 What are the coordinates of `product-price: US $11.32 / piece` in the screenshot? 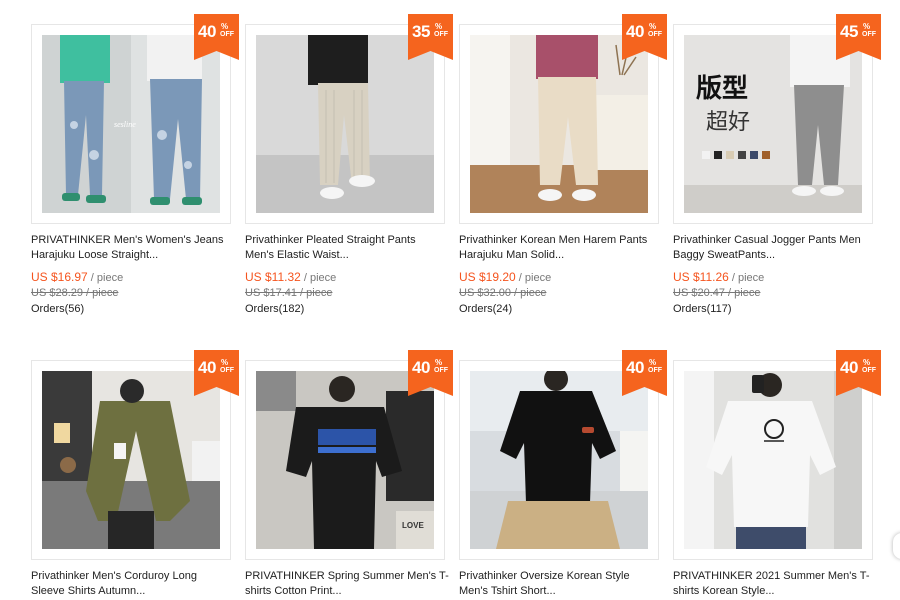 It's located at (290, 277).